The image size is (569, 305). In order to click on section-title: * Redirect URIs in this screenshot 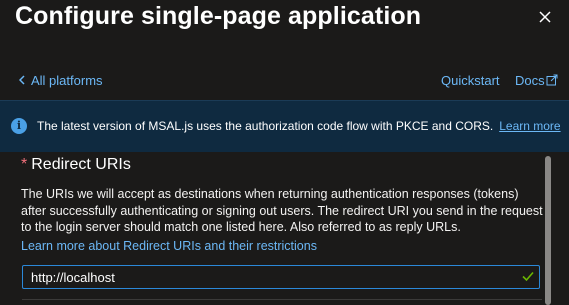, I will do `click(76, 165)`.